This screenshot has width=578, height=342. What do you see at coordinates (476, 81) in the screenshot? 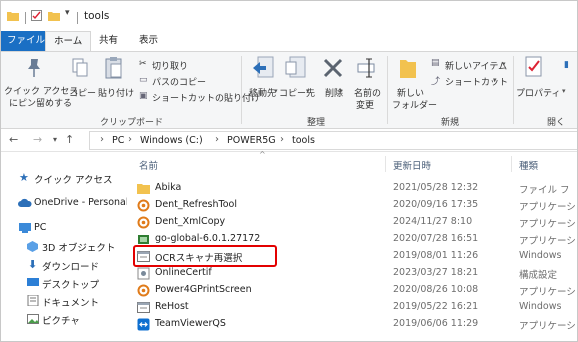
I see `shortcut-button: ショートカット` at bounding box center [476, 81].